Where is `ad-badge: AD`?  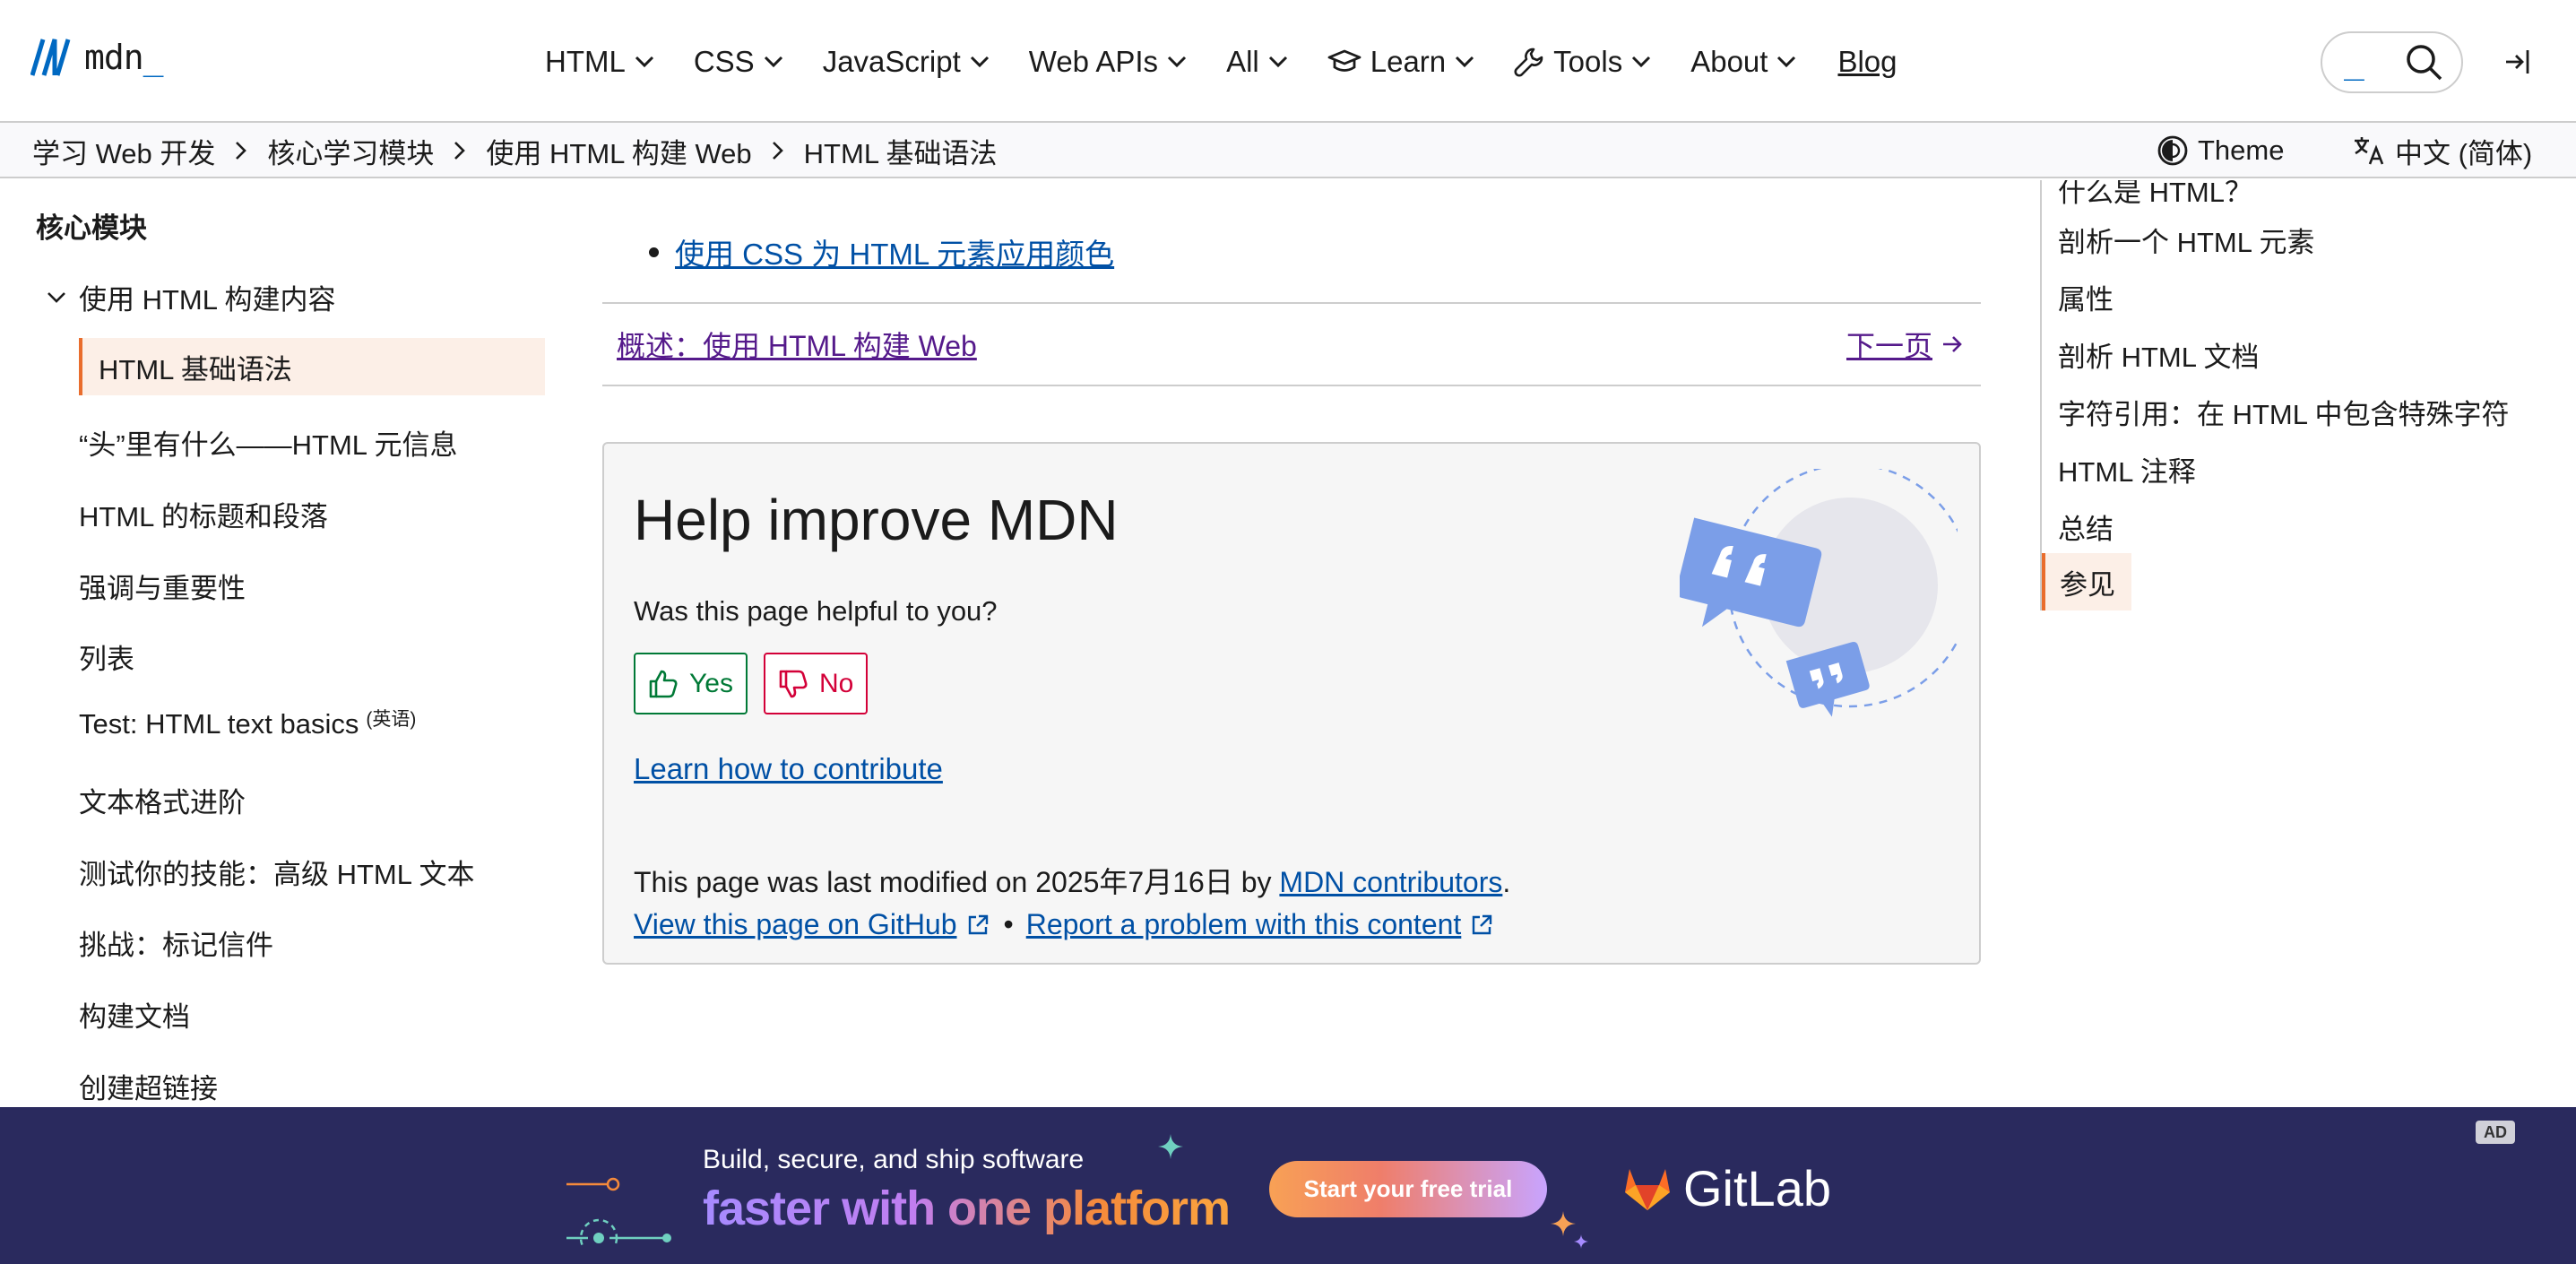
ad-badge: AD is located at coordinates (2495, 1132).